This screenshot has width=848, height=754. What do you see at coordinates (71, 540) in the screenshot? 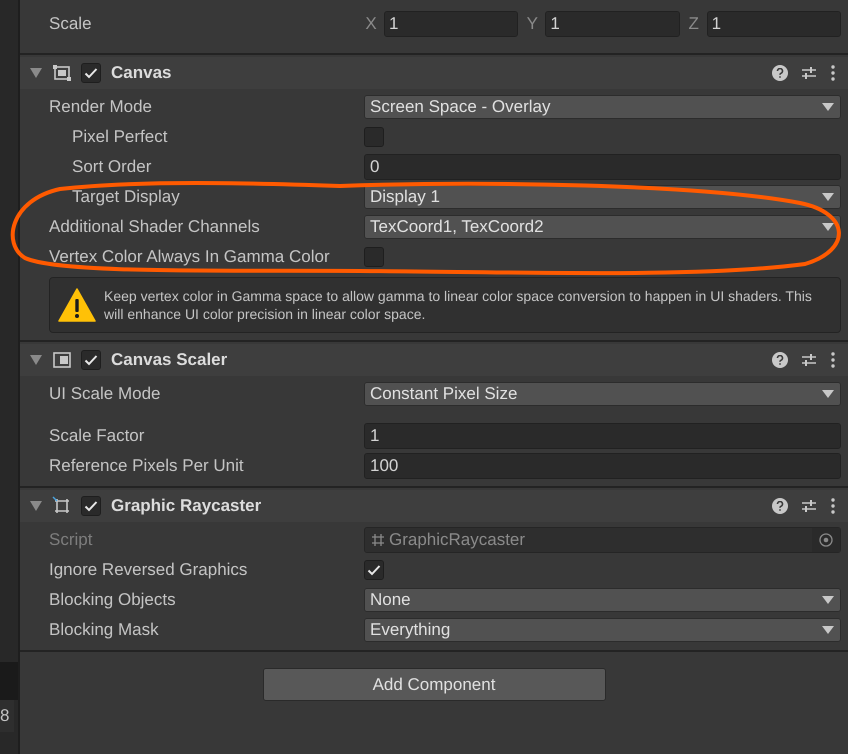
I see `field-label: Script` at bounding box center [71, 540].